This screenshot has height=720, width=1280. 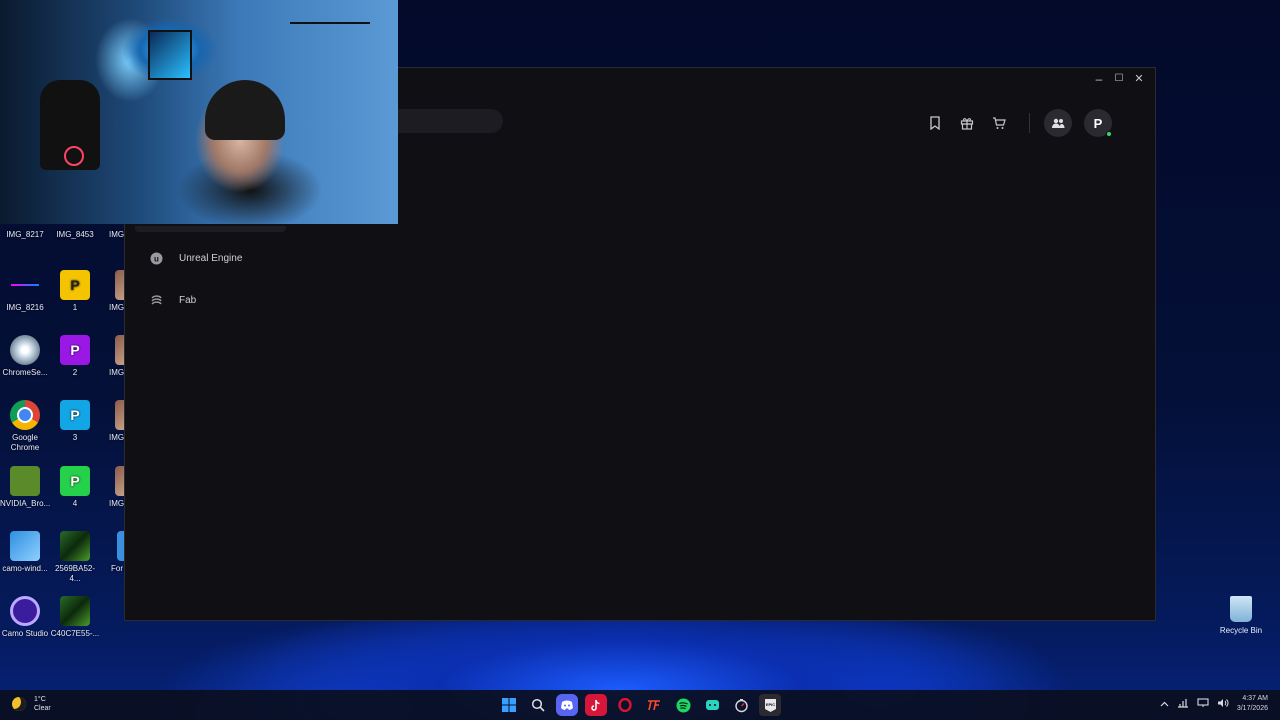 What do you see at coordinates (199, 112) in the screenshot?
I see `webcam-overlay` at bounding box center [199, 112].